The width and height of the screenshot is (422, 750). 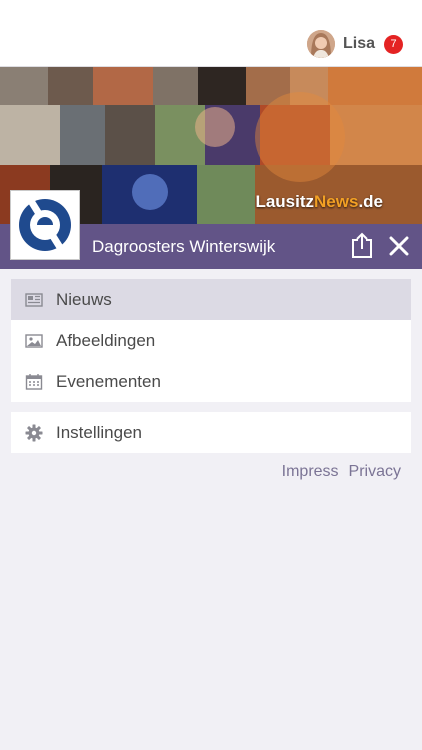 I want to click on top-bar: Lisa 7, so click(x=211, y=33).